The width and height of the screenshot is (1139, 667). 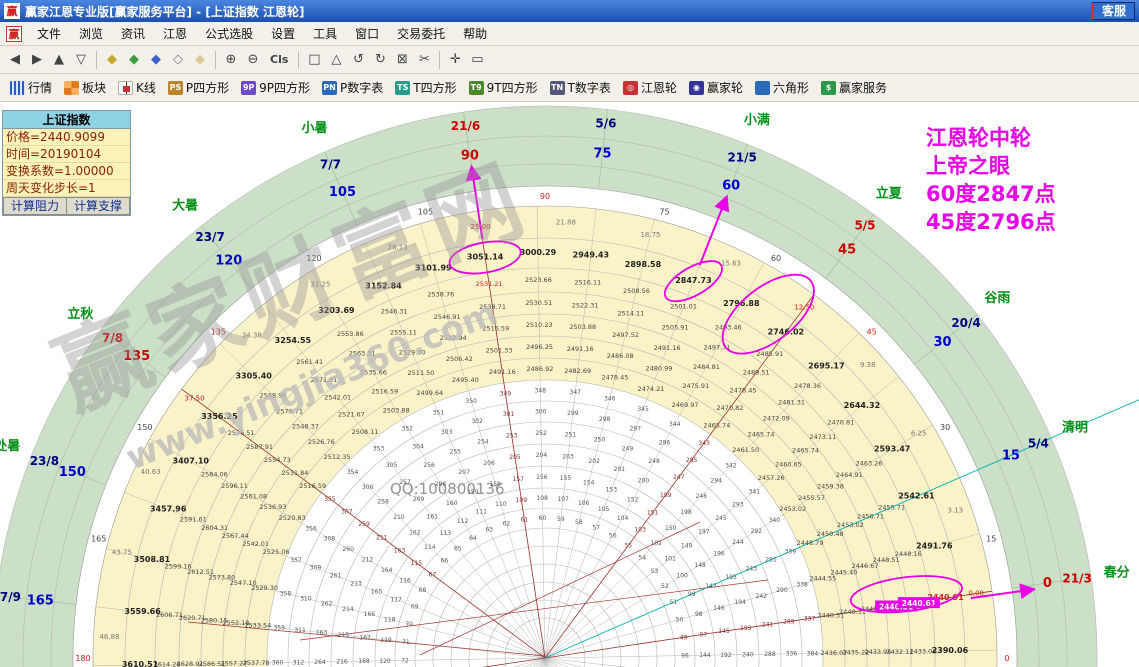 I want to click on view-blocks: 板块, so click(x=85, y=87).